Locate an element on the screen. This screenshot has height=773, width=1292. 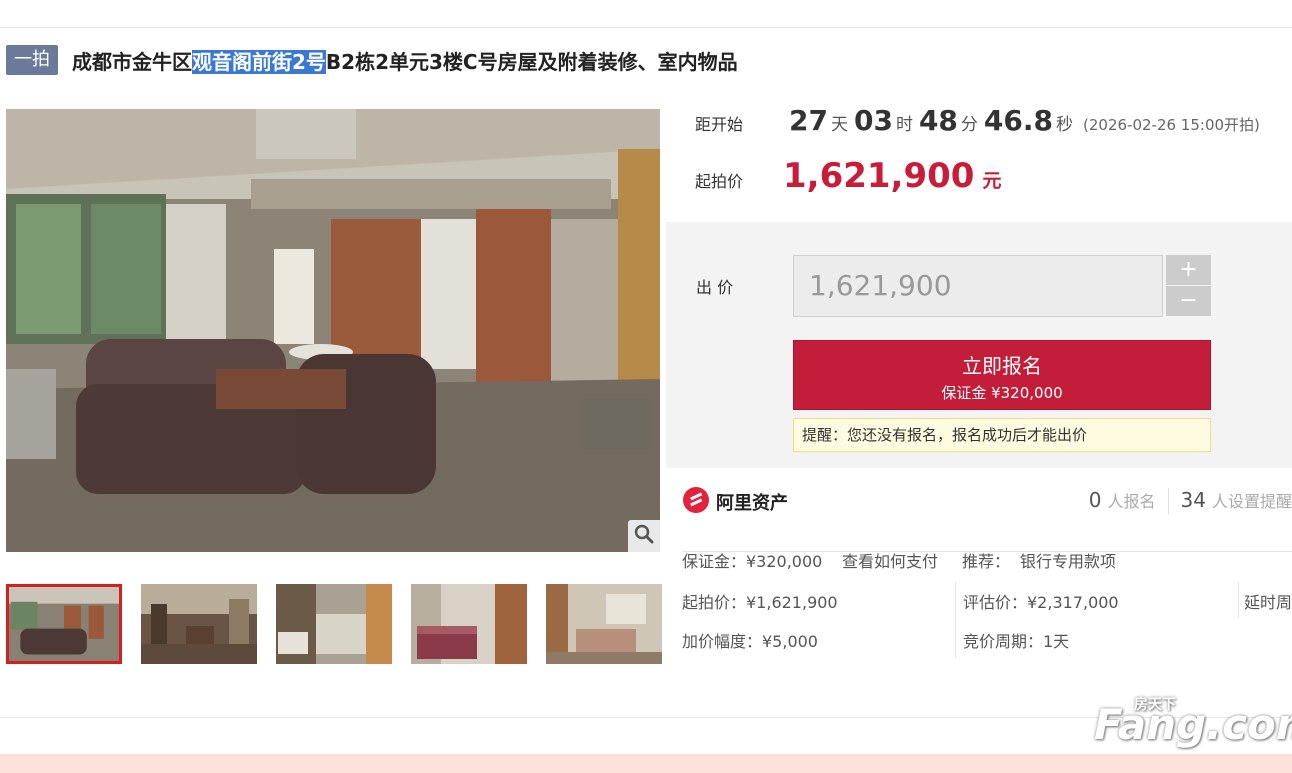
bid-label: 出 价 is located at coordinates (715, 287).